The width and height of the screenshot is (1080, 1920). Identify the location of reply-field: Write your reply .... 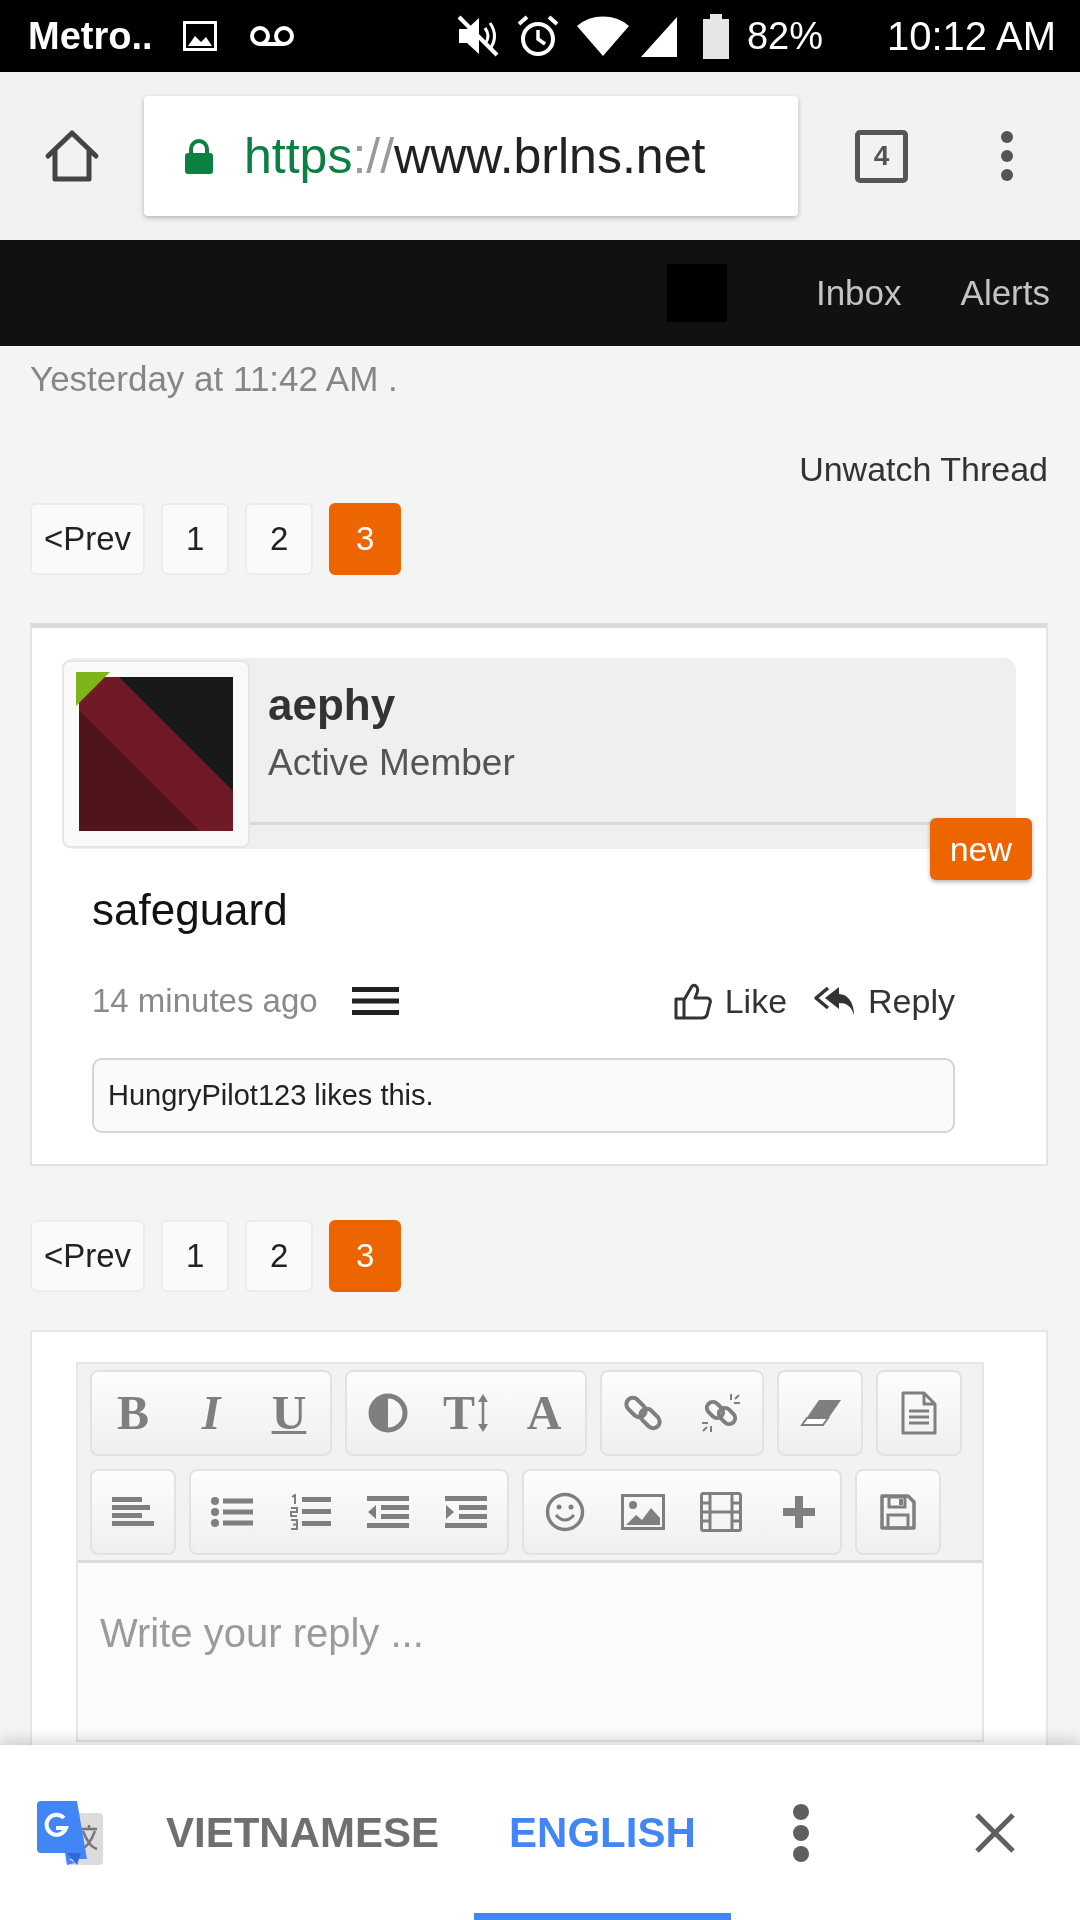
(530, 1650).